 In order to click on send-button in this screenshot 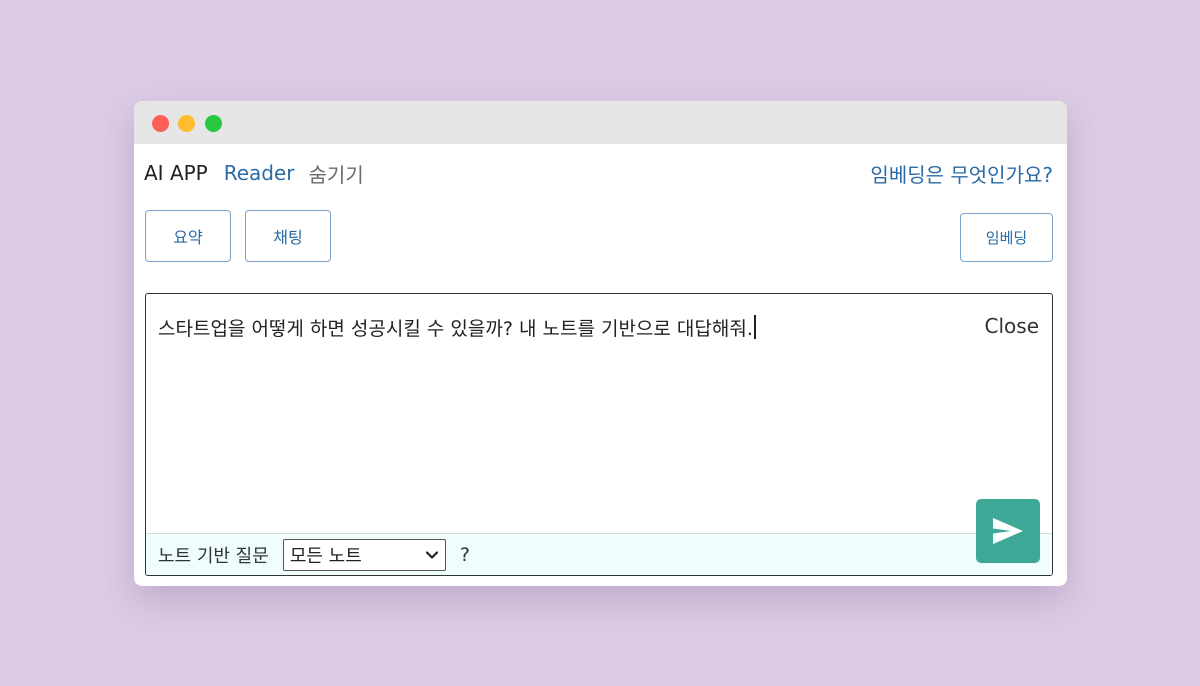, I will do `click(1008, 531)`.